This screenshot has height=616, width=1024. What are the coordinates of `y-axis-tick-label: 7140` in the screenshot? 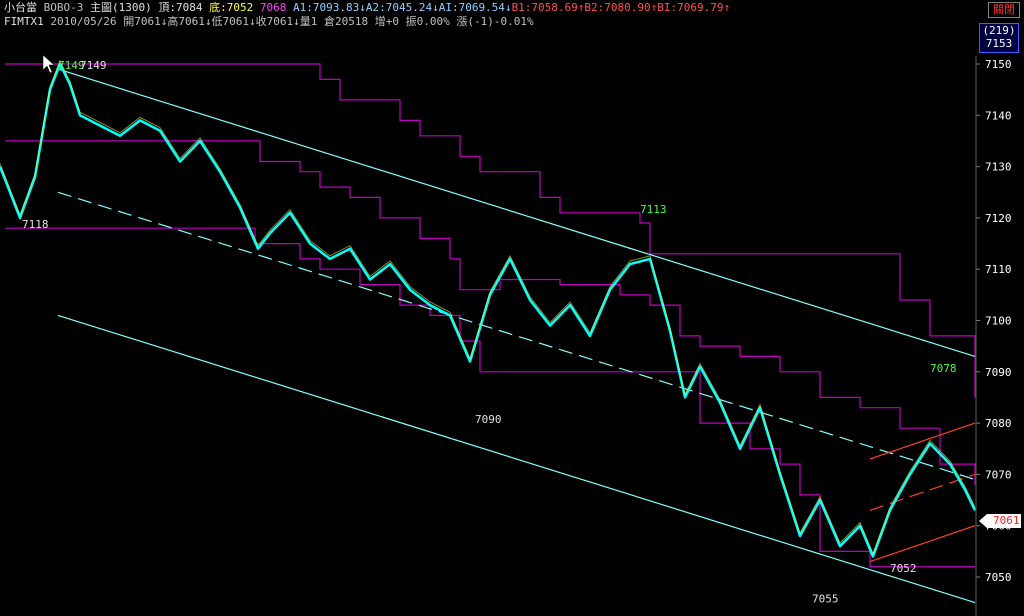 It's located at (998, 115).